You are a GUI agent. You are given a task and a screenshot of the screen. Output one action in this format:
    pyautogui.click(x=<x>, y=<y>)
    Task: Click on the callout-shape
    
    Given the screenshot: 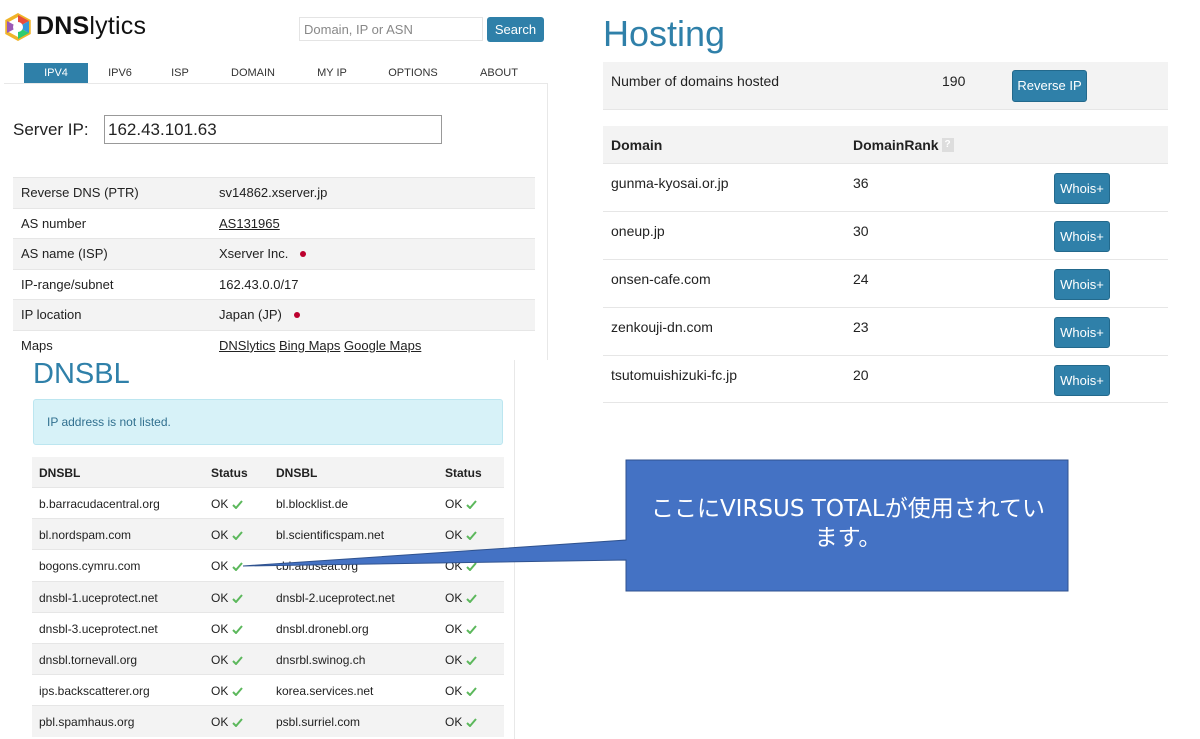 What is the action you would take?
    pyautogui.click(x=655, y=525)
    